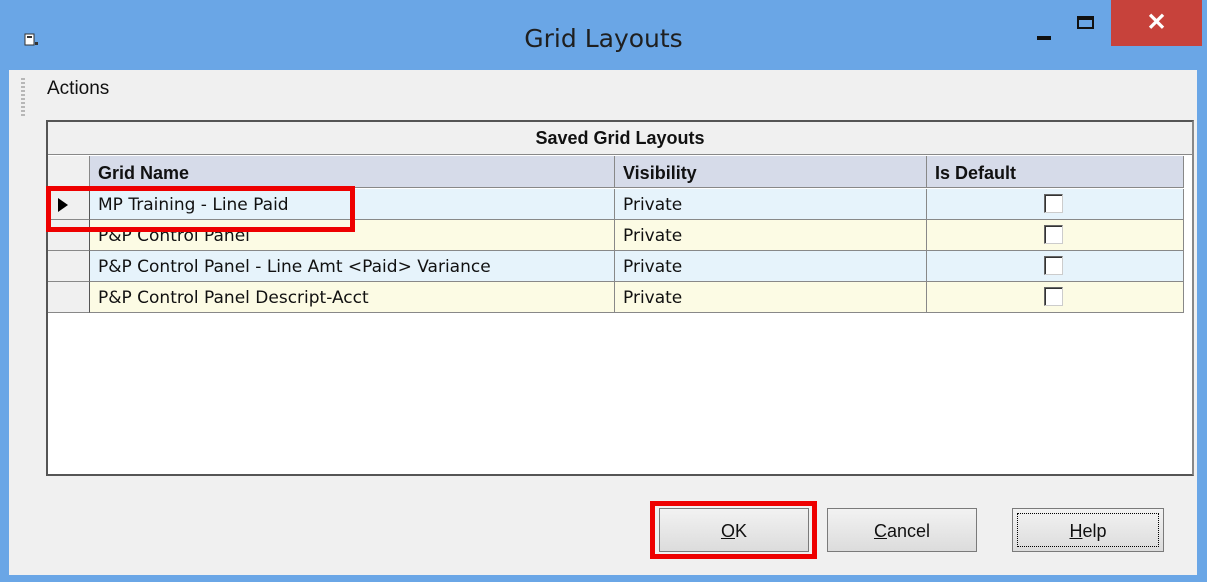  What do you see at coordinates (23, 98) in the screenshot?
I see `menu-grip-icon` at bounding box center [23, 98].